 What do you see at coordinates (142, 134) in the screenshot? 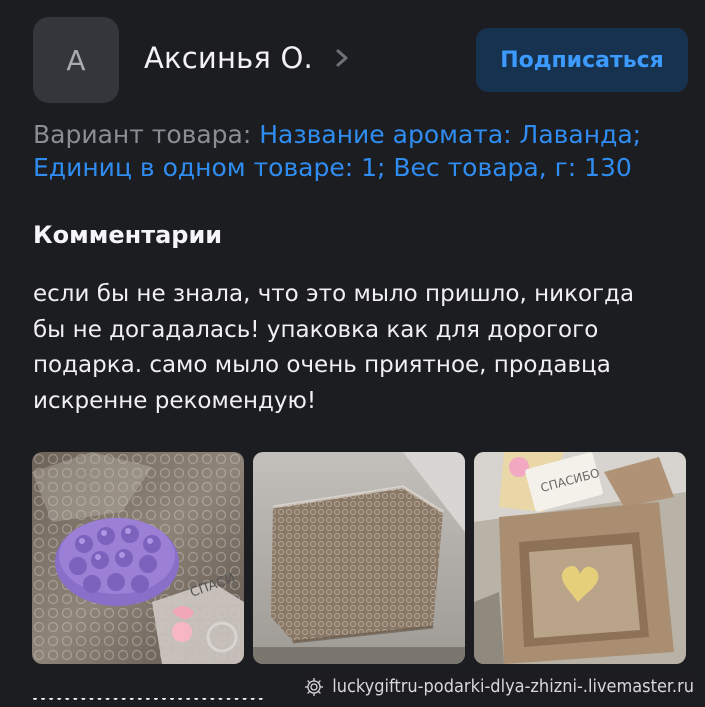
I see `variant-prefix: Вариант товара:` at bounding box center [142, 134].